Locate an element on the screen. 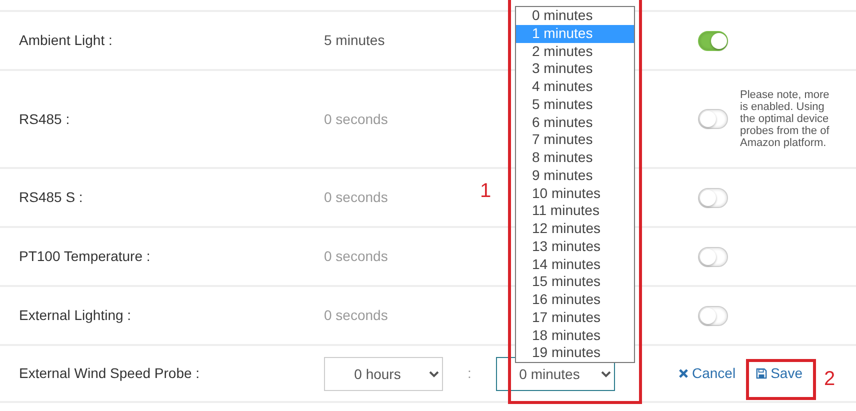  dropdown-option: 8 minutes is located at coordinates (575, 158).